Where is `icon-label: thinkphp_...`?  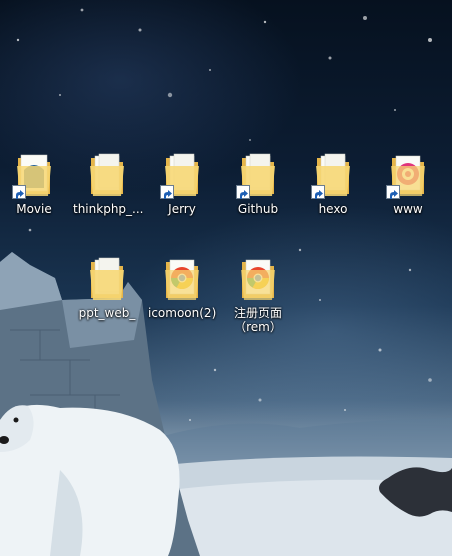
icon-label: thinkphp_... is located at coordinates (108, 209).